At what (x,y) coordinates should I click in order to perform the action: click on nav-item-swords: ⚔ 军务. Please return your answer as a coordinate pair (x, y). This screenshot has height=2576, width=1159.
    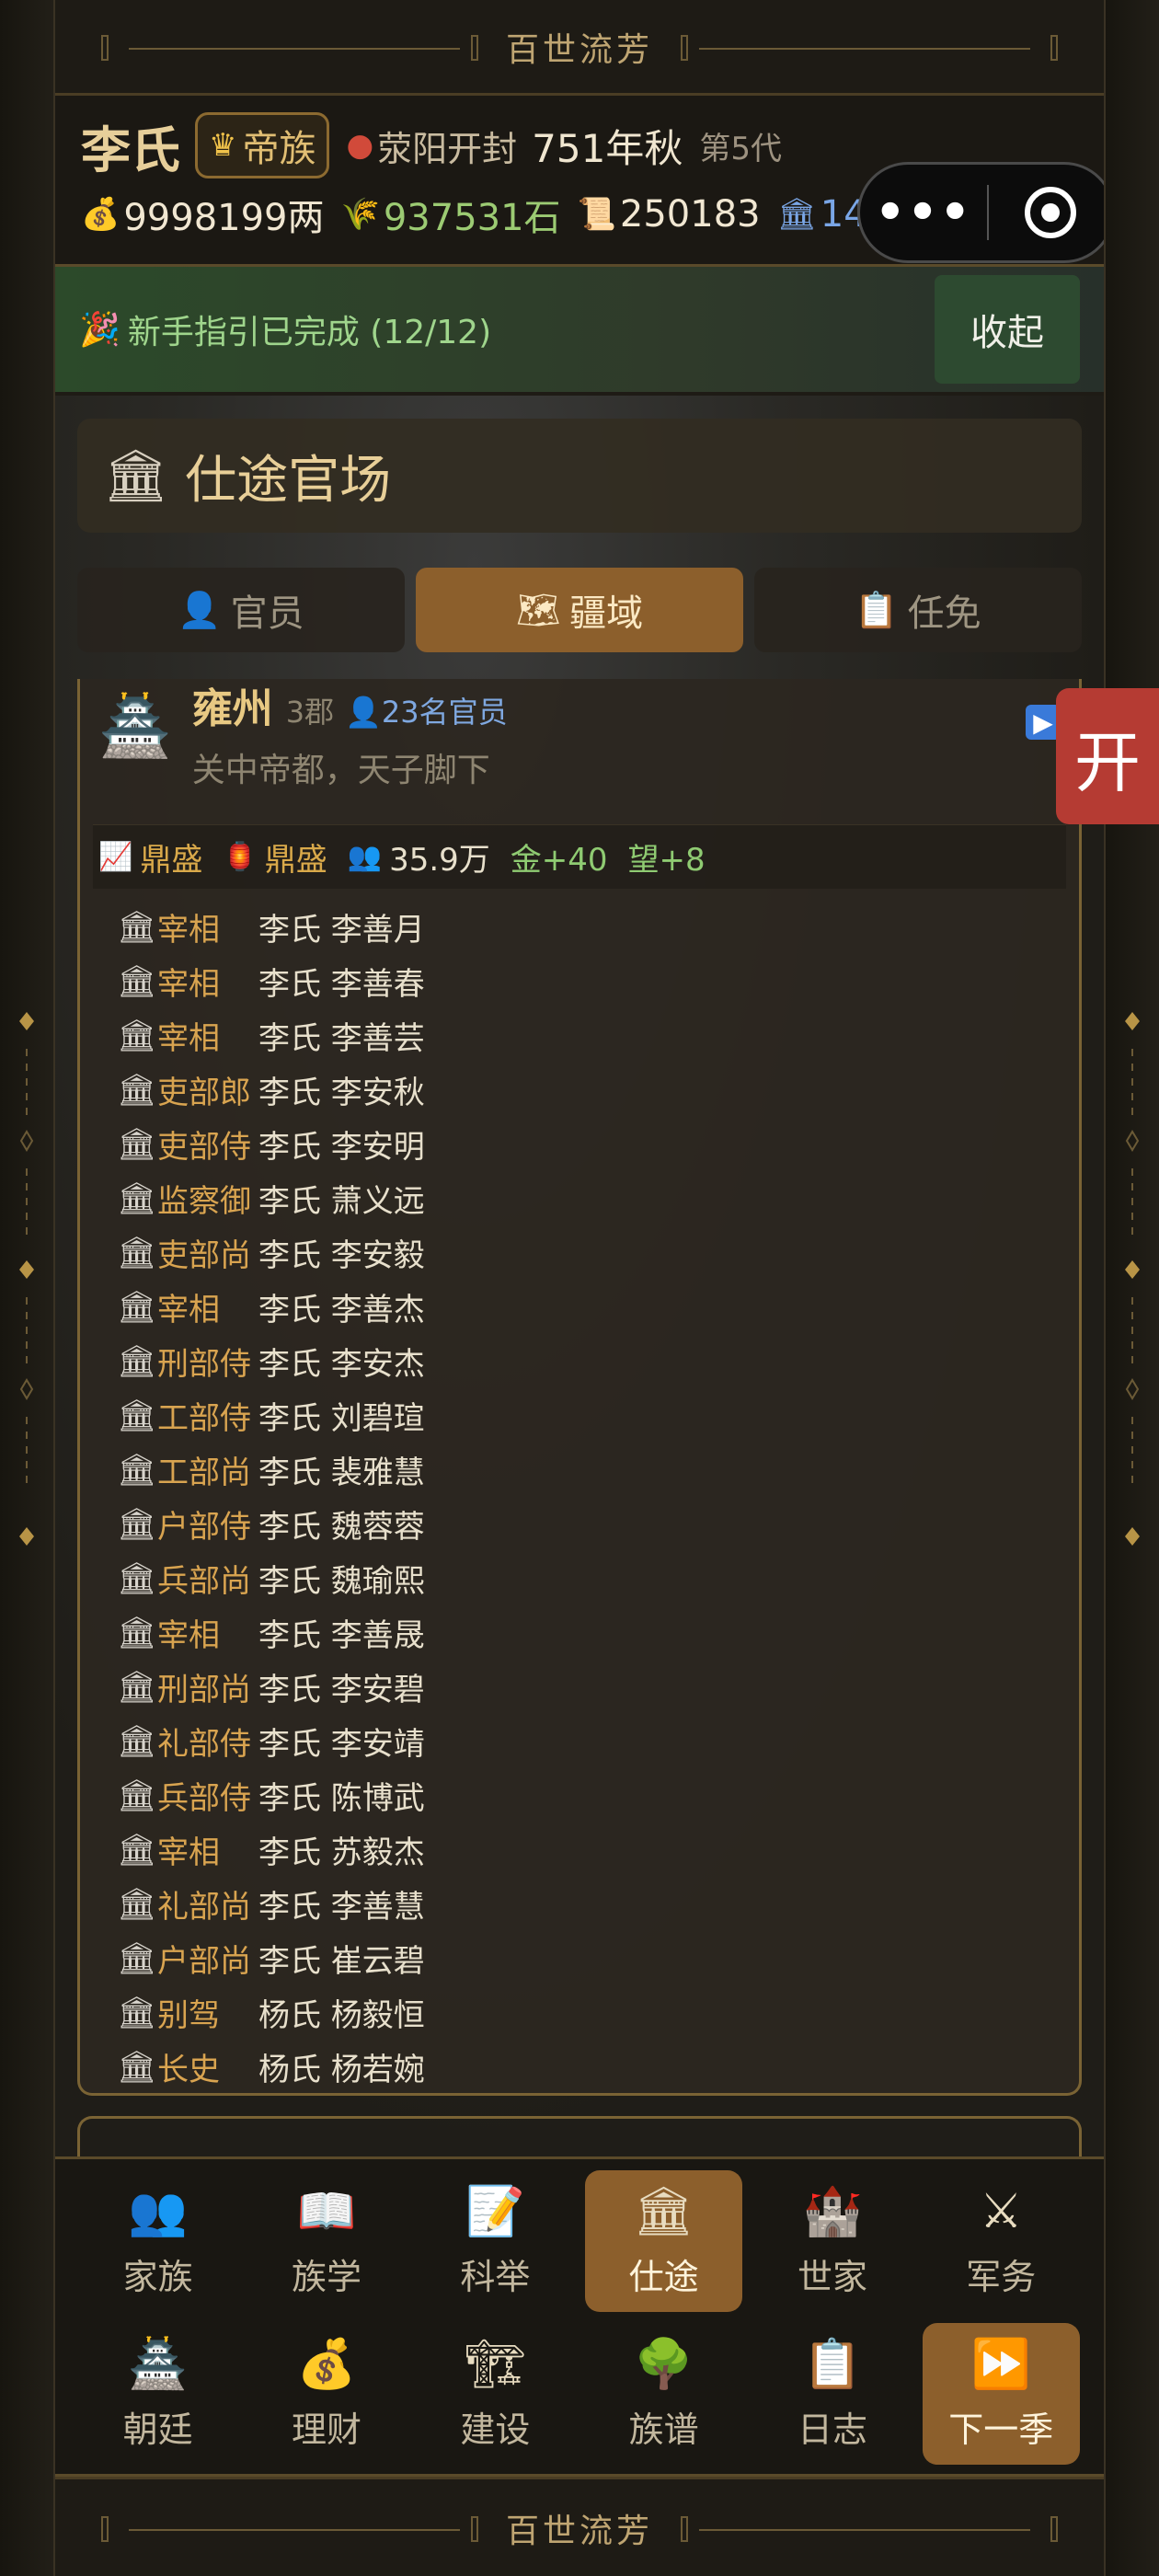
    Looking at the image, I should click on (1001, 2241).